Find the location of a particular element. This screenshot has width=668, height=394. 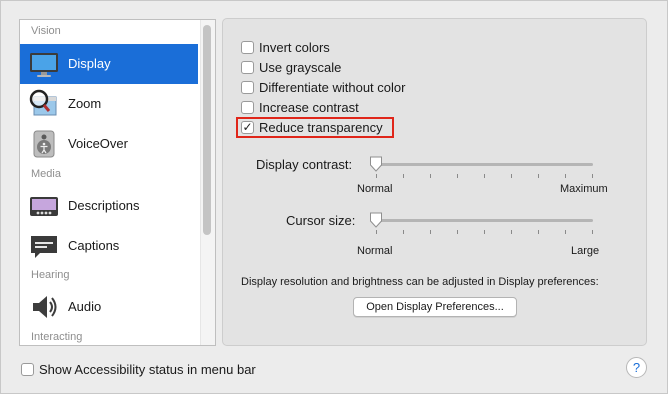

sidebar-item-label: Descriptions is located at coordinates (104, 205).